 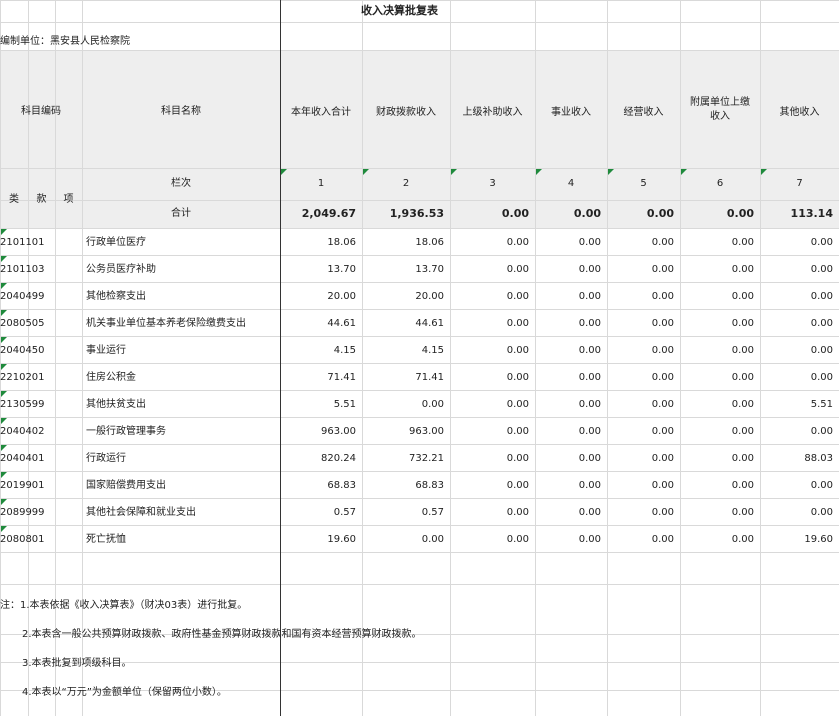 What do you see at coordinates (406, 183) in the screenshot?
I see `column-number: 2` at bounding box center [406, 183].